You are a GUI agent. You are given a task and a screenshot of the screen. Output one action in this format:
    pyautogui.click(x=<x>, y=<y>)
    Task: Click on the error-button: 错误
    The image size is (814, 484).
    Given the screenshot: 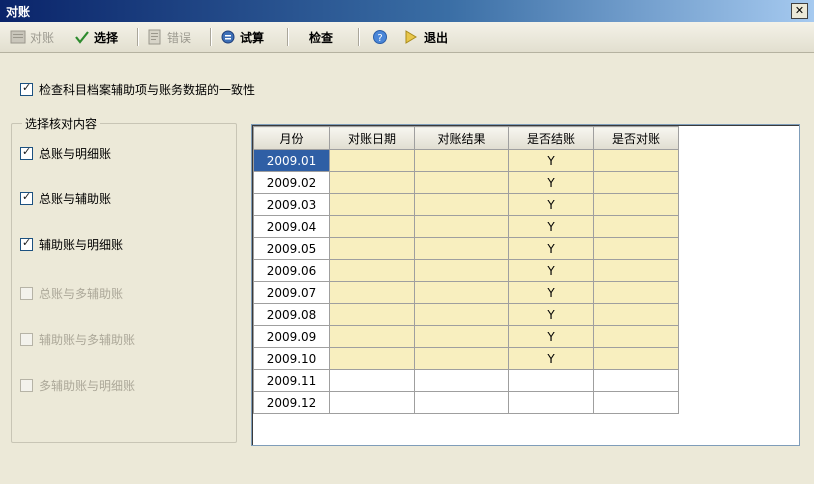 What is the action you would take?
    pyautogui.click(x=169, y=37)
    